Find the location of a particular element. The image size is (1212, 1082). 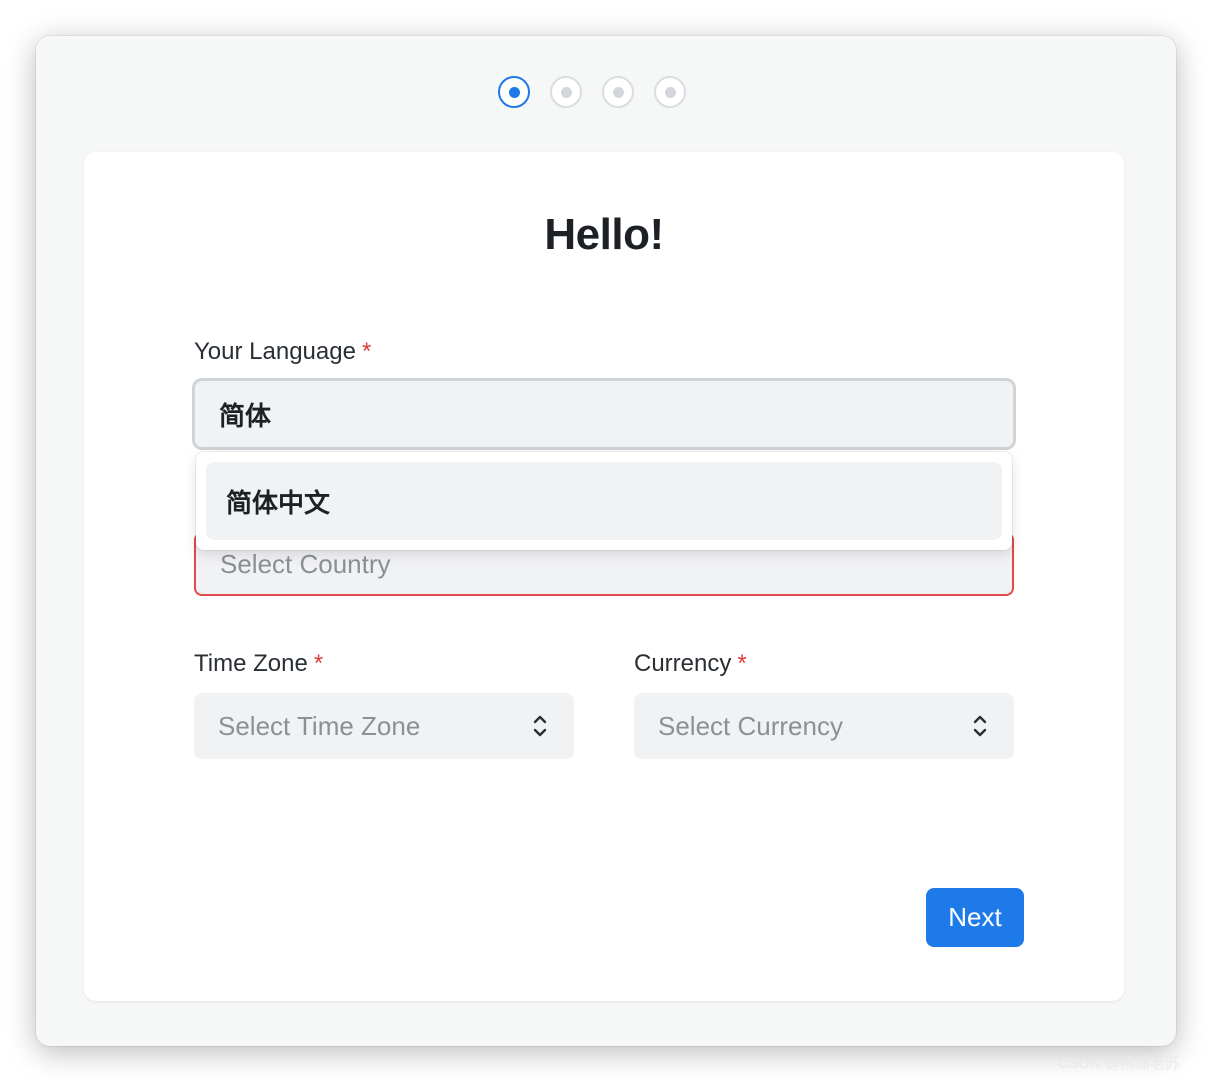

currency-label: Currency * is located at coordinates (690, 664).